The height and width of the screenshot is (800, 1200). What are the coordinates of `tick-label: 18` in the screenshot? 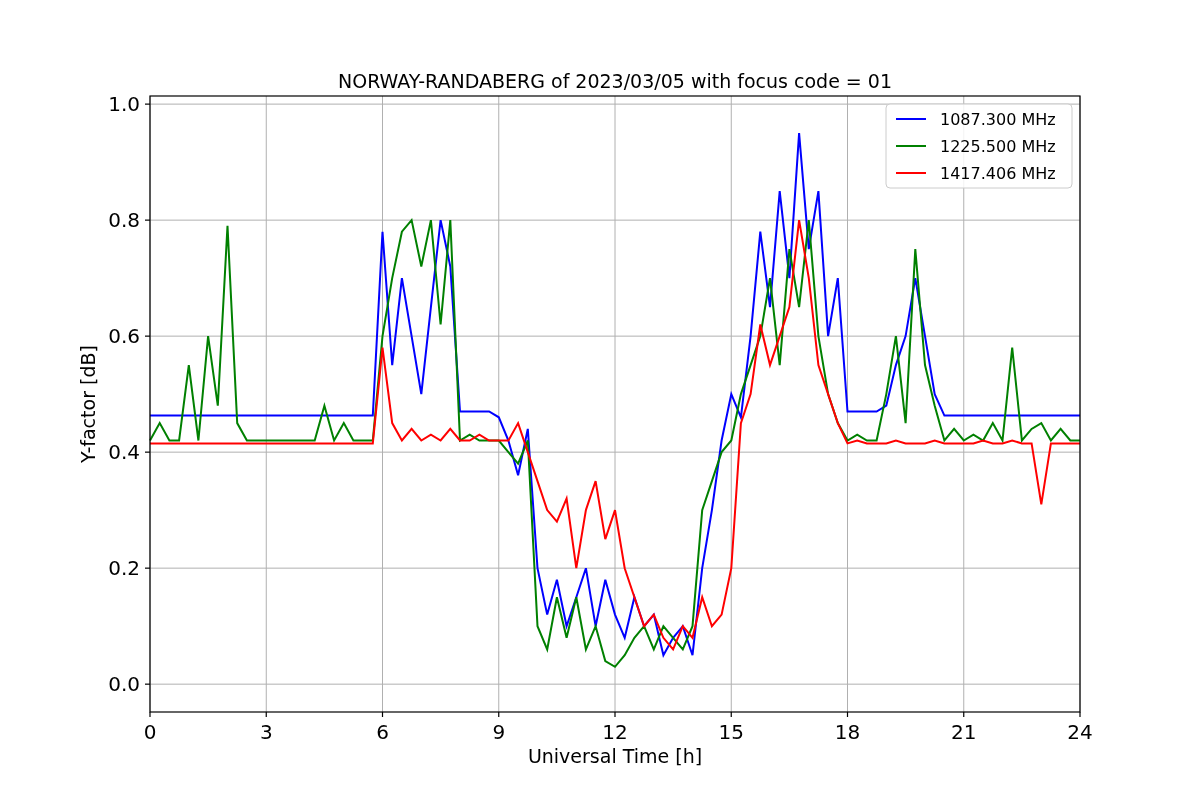 It's located at (847, 732).